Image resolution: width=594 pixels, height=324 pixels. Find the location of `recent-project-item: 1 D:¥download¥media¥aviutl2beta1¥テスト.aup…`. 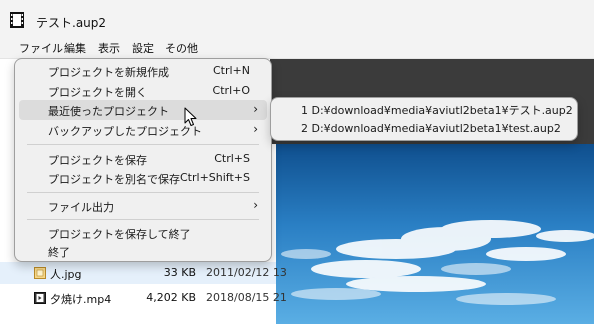

recent-project-item: 1 D:¥download¥media¥aviutl2beta1¥テスト.aup… is located at coordinates (424, 109).